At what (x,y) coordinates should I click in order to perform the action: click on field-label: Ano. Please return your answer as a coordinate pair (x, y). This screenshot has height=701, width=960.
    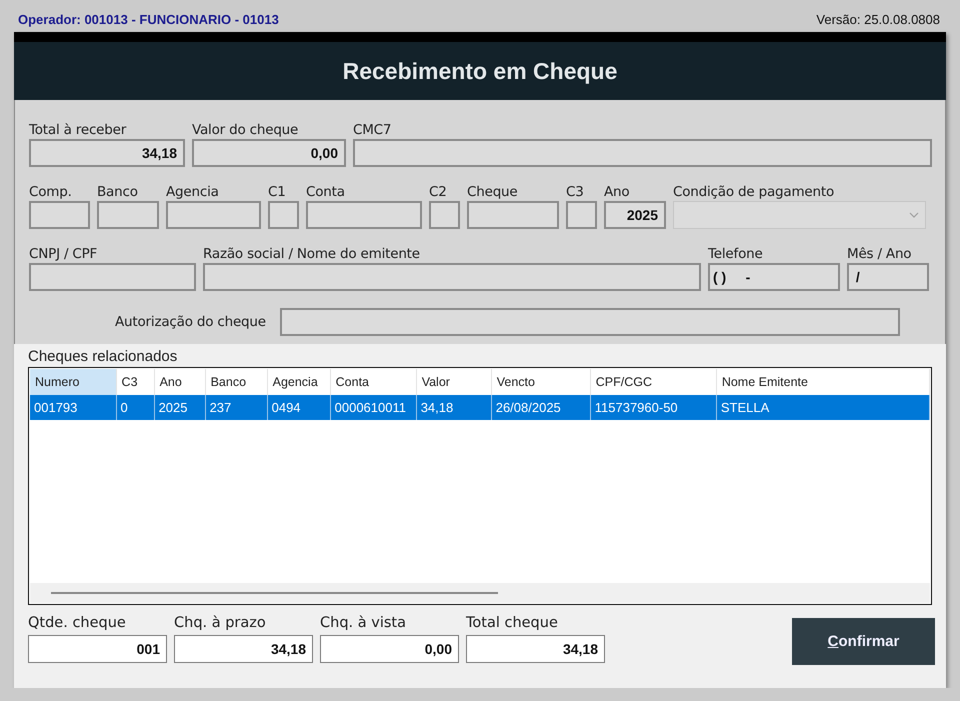
    Looking at the image, I should click on (617, 192).